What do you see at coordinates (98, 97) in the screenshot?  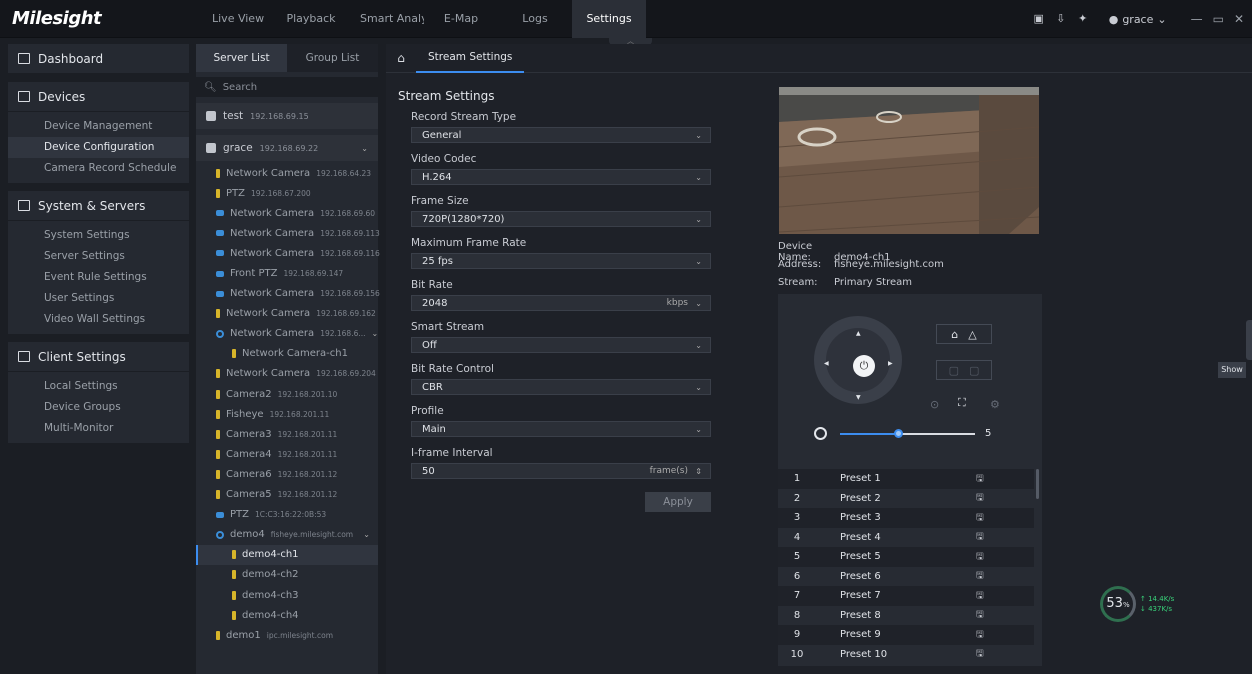 I see `sidebar-item-devices: Devices` at bounding box center [98, 97].